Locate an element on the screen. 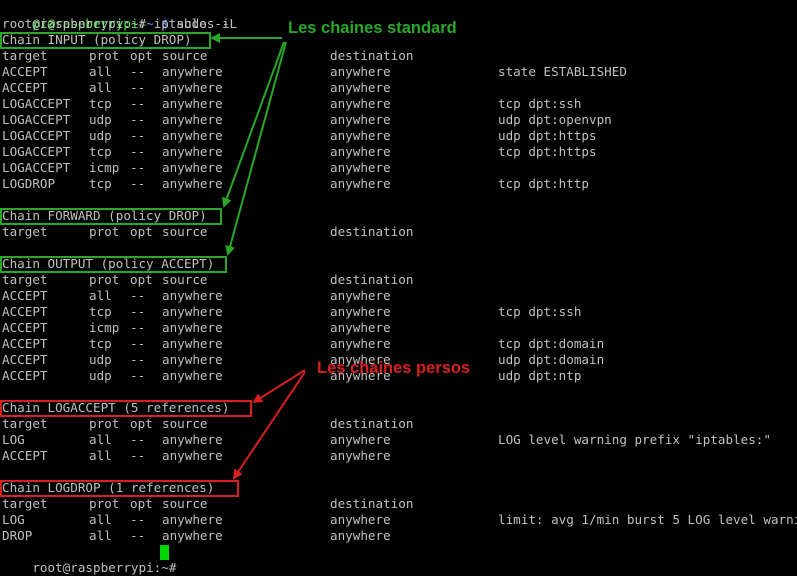 The width and height of the screenshot is (797, 576). arrow-to-output is located at coordinates (256, 148).